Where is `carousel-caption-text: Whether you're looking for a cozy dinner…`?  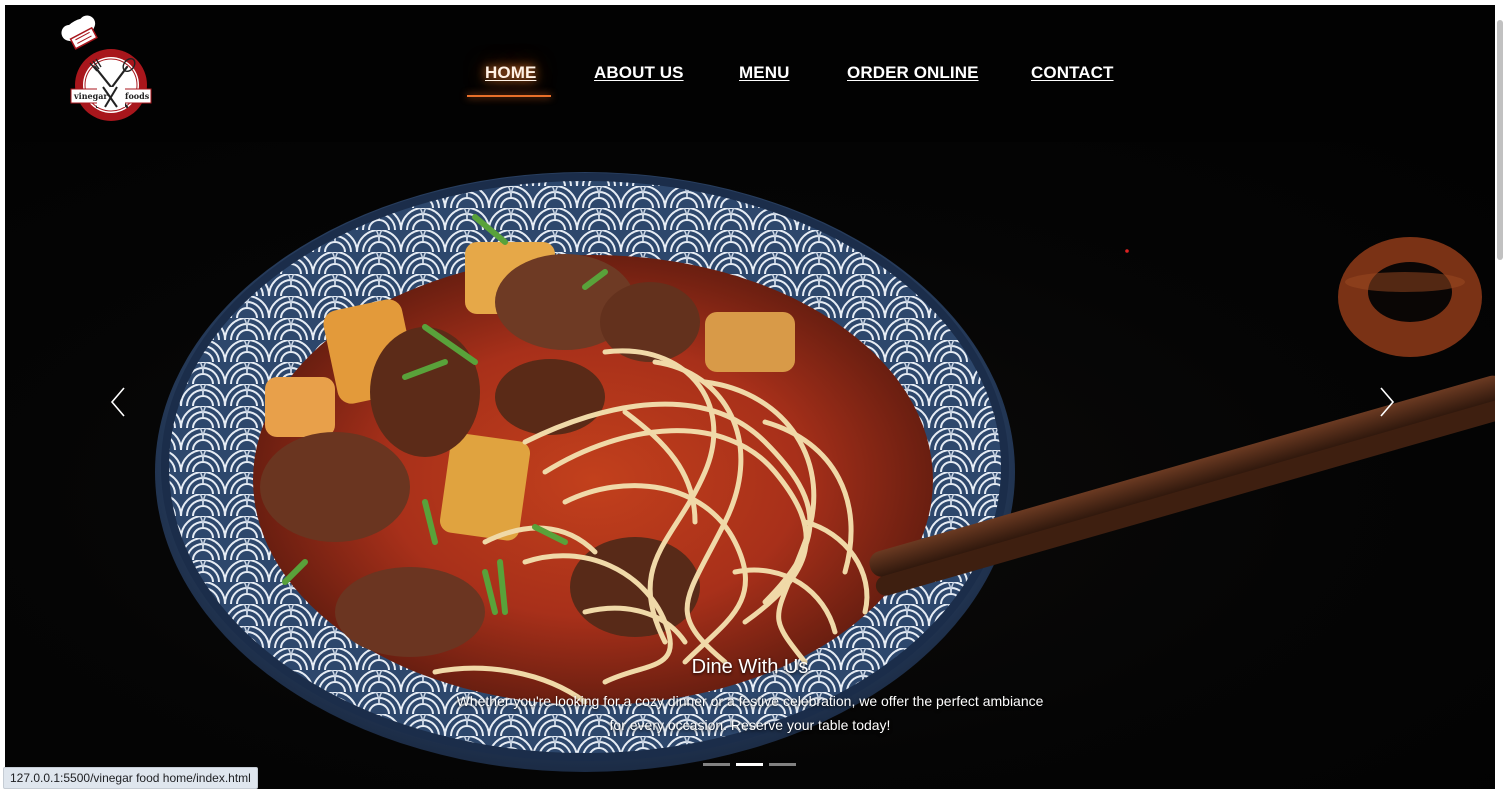
carousel-caption-text: Whether you're looking for a cozy dinner… is located at coordinates (750, 713).